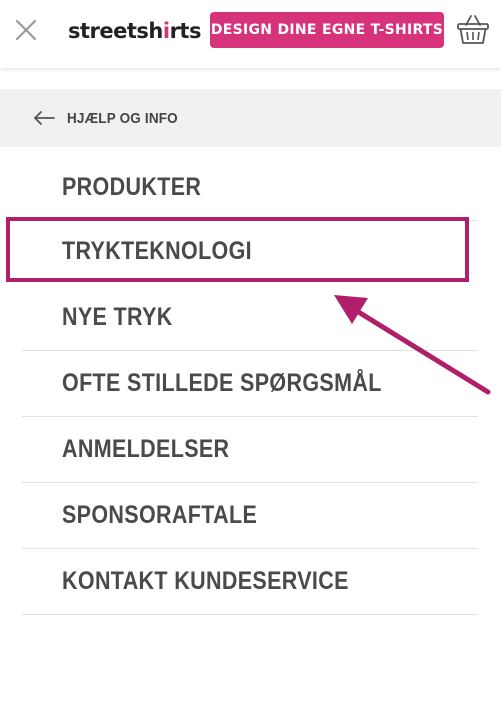  I want to click on menu-item-label: TRYKTEKNOLOGI, so click(157, 251).